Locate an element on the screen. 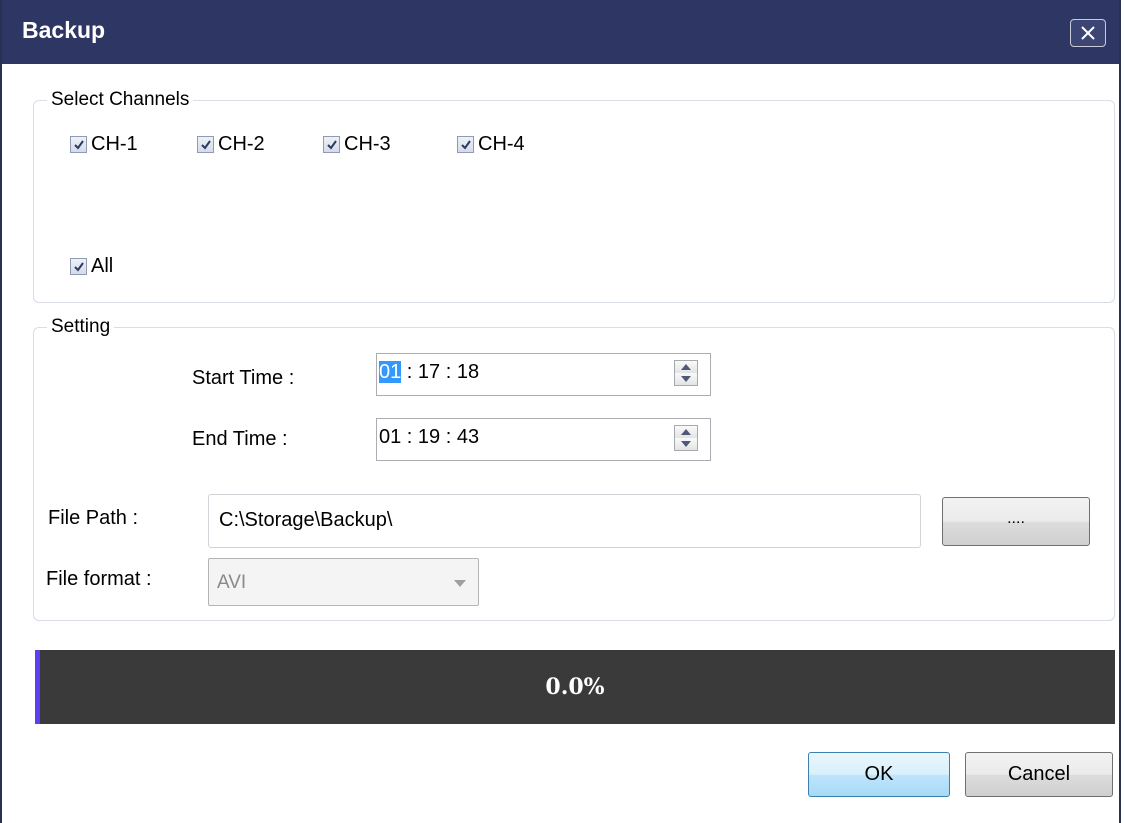 The height and width of the screenshot is (823, 1125). start-time-spinner is located at coordinates (686, 373).